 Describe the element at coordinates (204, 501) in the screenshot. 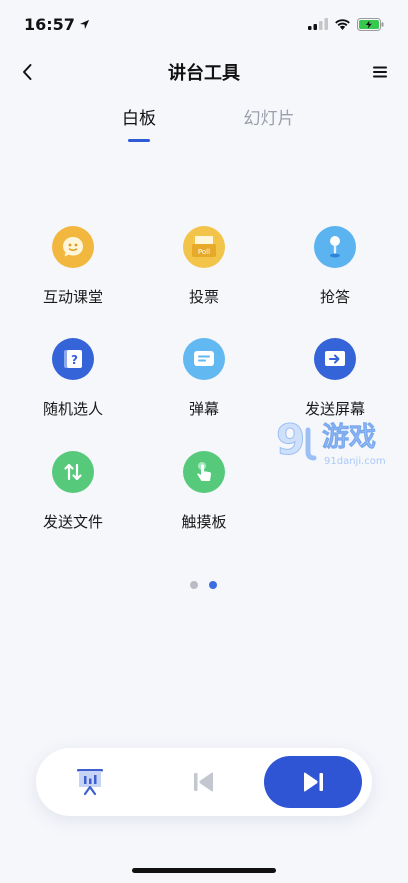

I see `tool-touchpad: 触摸板` at that location.